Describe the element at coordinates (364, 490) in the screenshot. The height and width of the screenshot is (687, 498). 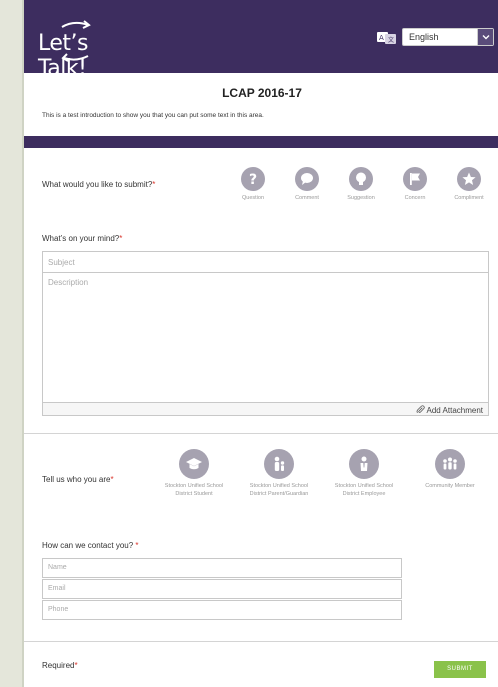
I see `who-option-label: Stockton Unified School District Employee` at that location.